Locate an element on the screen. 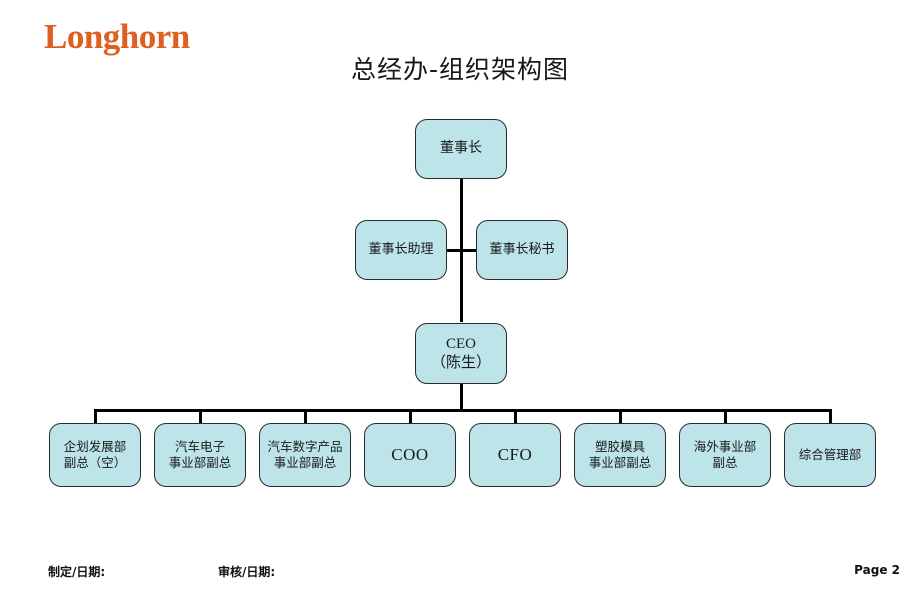 Image resolution: width=920 pixels, height=614 pixels. node-plastic-mold: 塑胶模具 事业部副总 is located at coordinates (620, 455).